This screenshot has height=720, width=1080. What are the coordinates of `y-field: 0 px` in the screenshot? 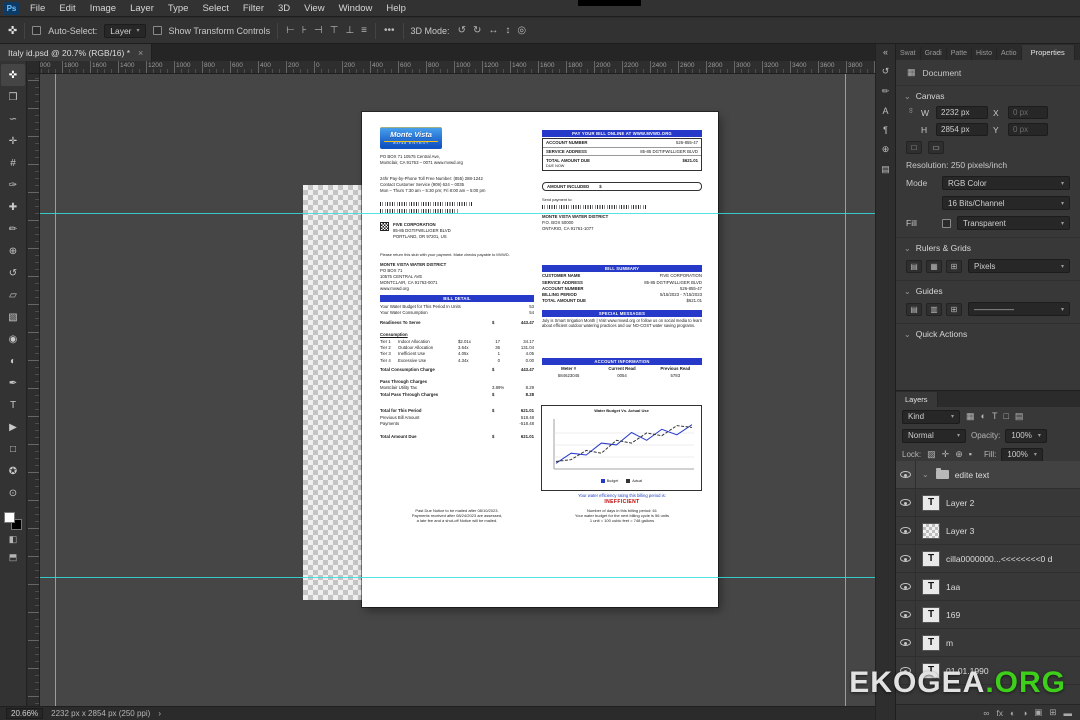 It's located at (1028, 129).